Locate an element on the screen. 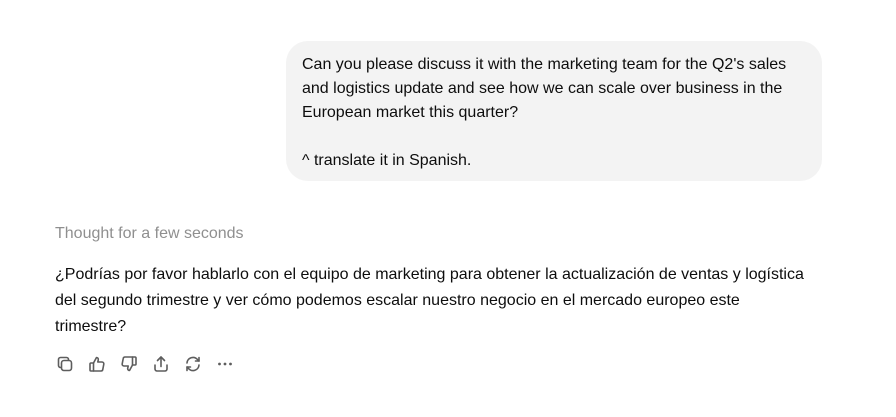 The image size is (896, 417). copy-icon is located at coordinates (65, 364).